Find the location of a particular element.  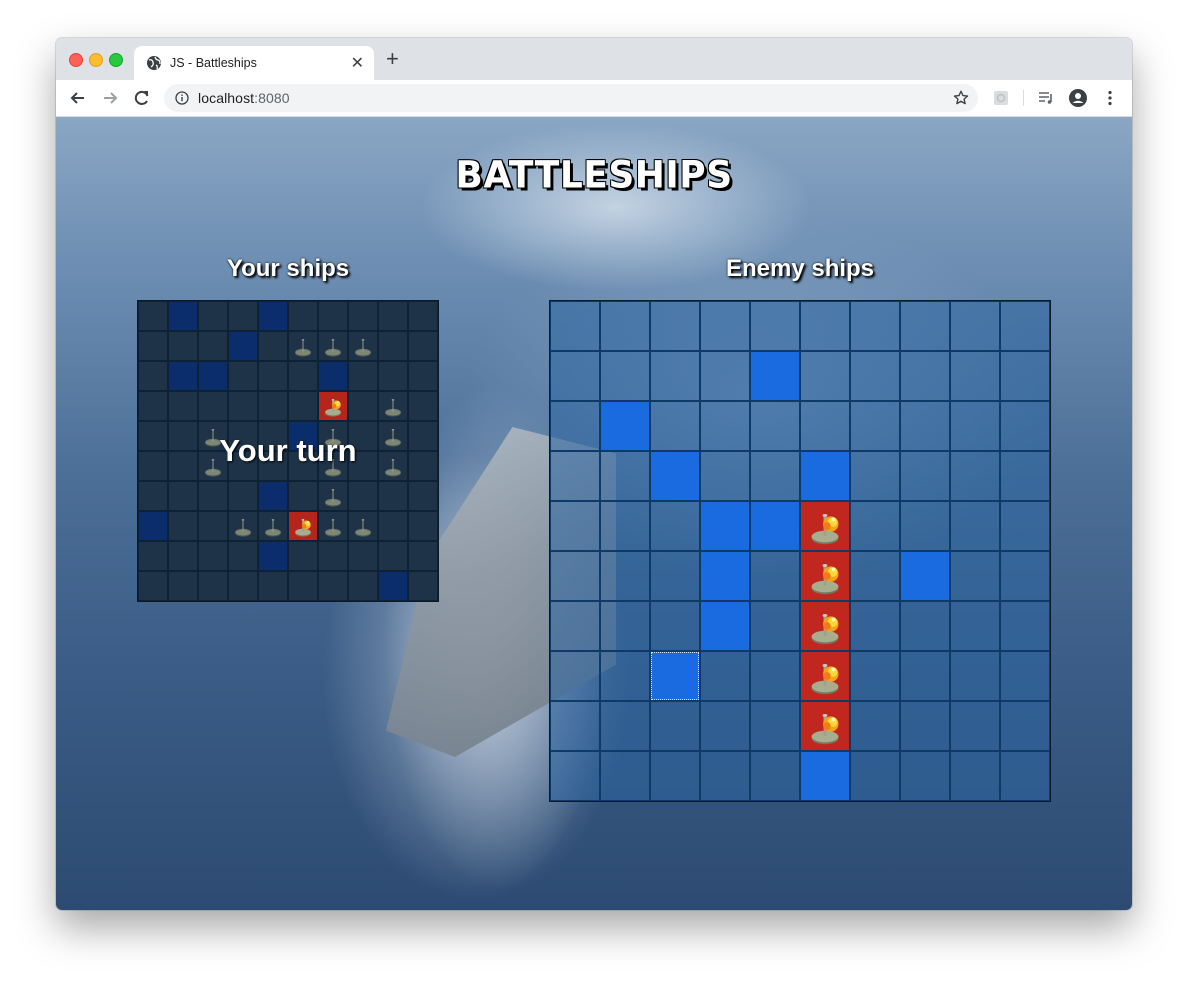

extension-icon is located at coordinates (1001, 98).